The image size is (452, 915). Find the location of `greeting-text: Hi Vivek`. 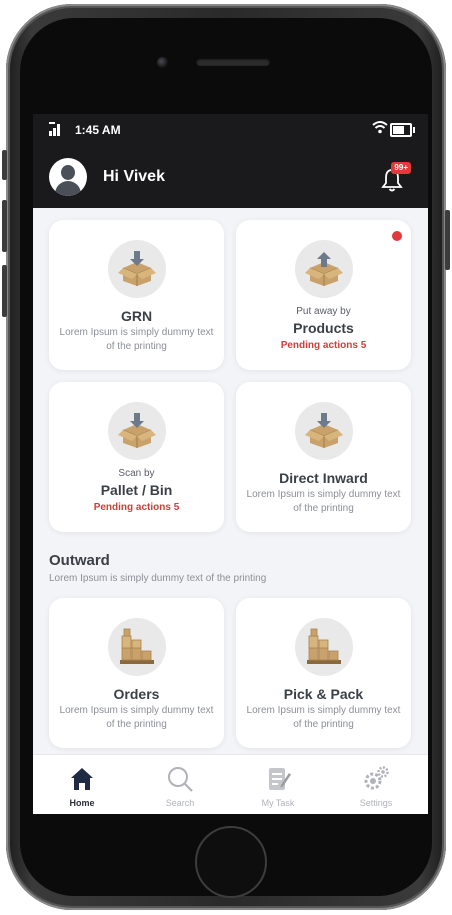

greeting-text: Hi Vivek is located at coordinates (134, 176).